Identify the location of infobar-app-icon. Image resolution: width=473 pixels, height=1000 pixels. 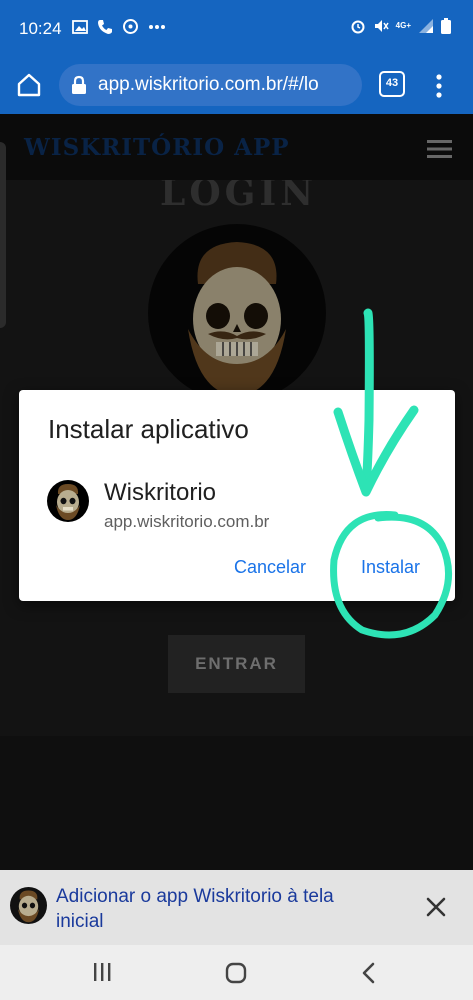
(28, 905).